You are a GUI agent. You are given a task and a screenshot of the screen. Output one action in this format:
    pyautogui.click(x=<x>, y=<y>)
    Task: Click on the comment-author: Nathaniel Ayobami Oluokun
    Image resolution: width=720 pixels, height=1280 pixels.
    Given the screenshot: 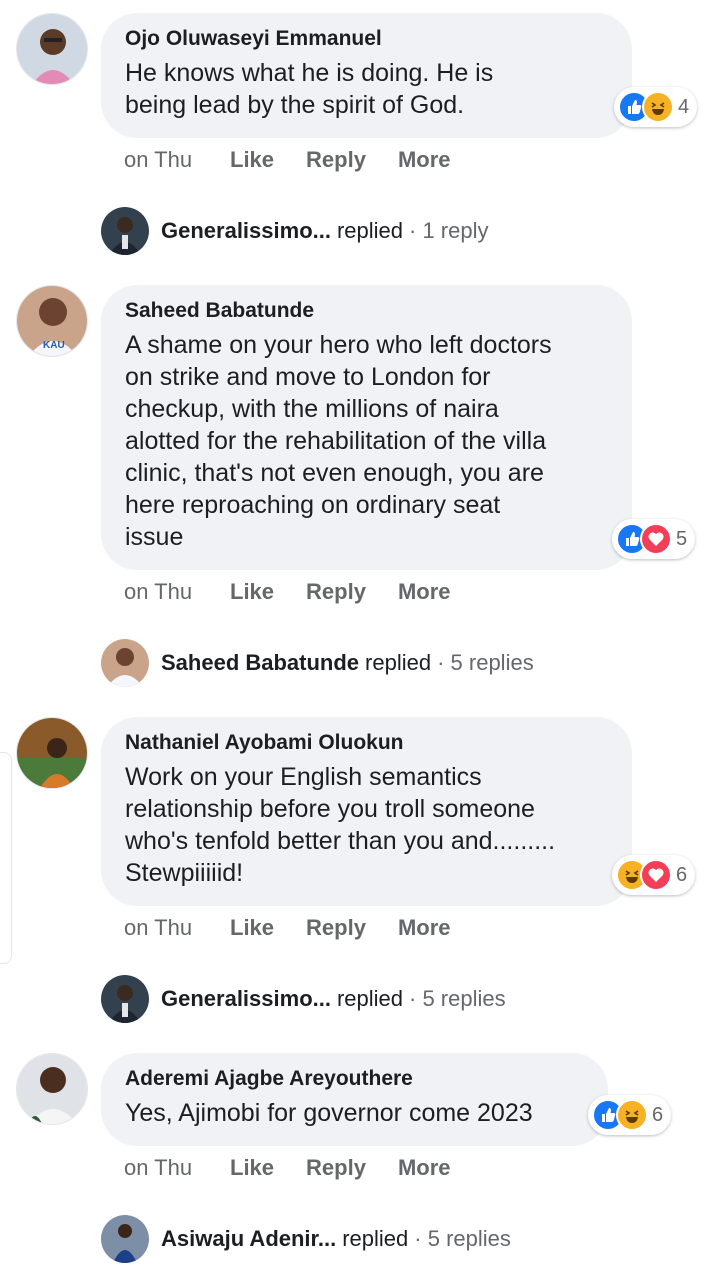 What is the action you would take?
    pyautogui.click(x=366, y=743)
    